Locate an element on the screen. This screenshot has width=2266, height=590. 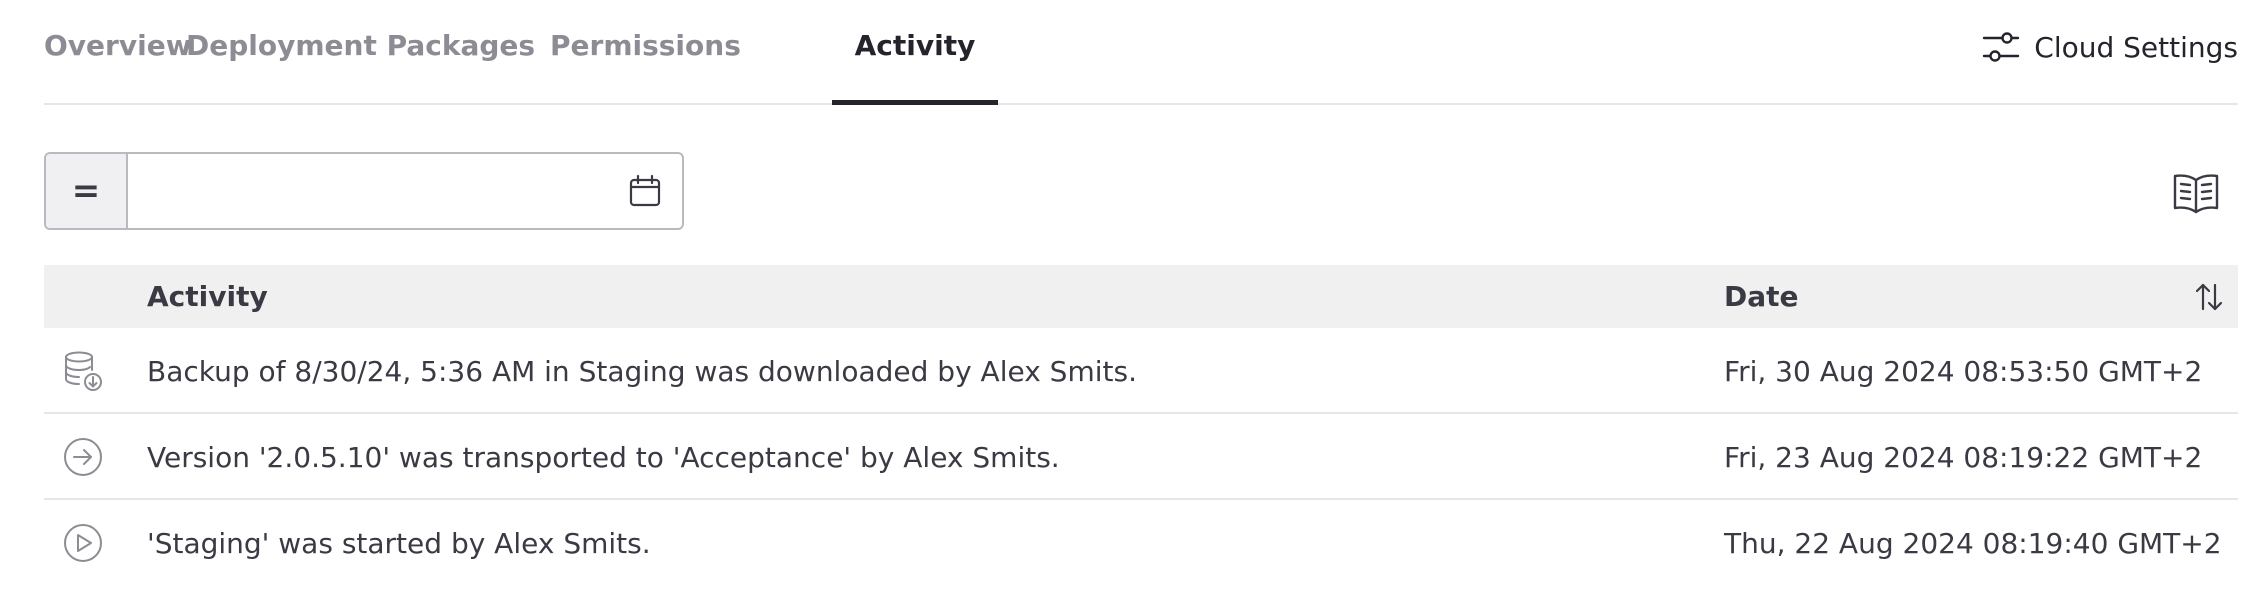
tab-activity: Activity is located at coordinates (915, 52).